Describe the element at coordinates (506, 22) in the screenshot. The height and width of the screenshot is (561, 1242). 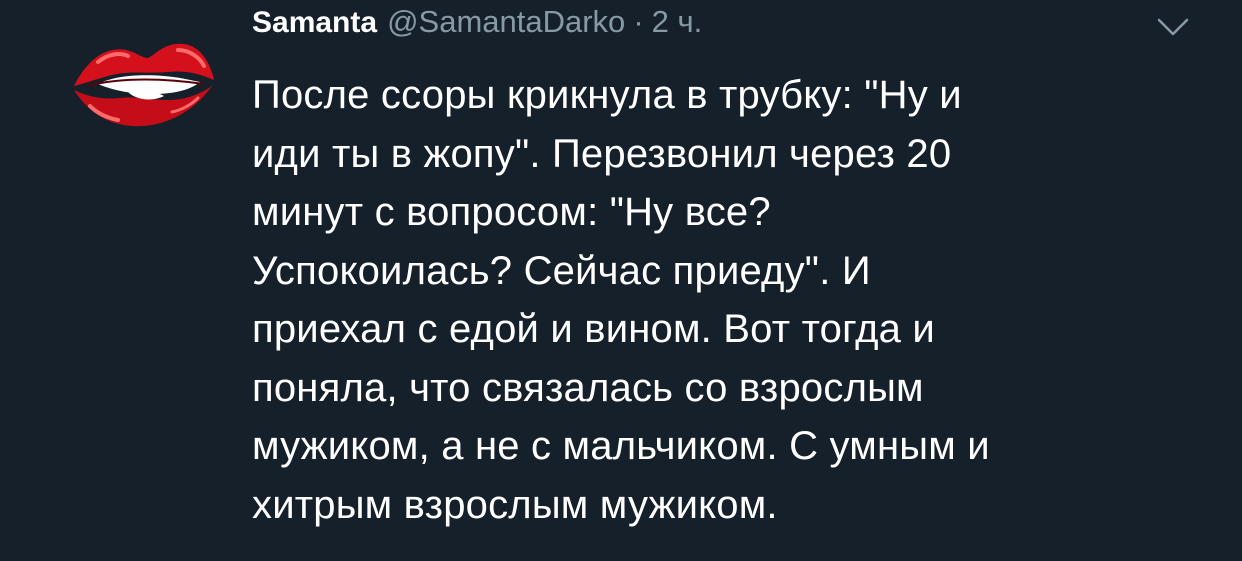
I see `user-handle: @SamantaDarko` at that location.